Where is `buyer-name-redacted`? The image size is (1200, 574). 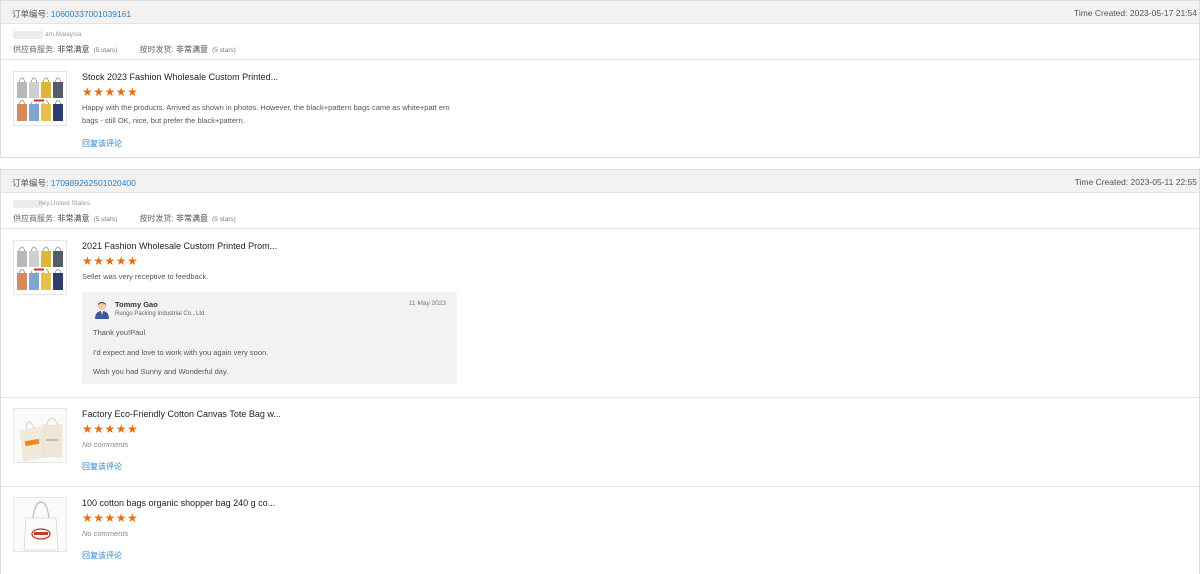
buyer-name-redacted is located at coordinates (28, 35).